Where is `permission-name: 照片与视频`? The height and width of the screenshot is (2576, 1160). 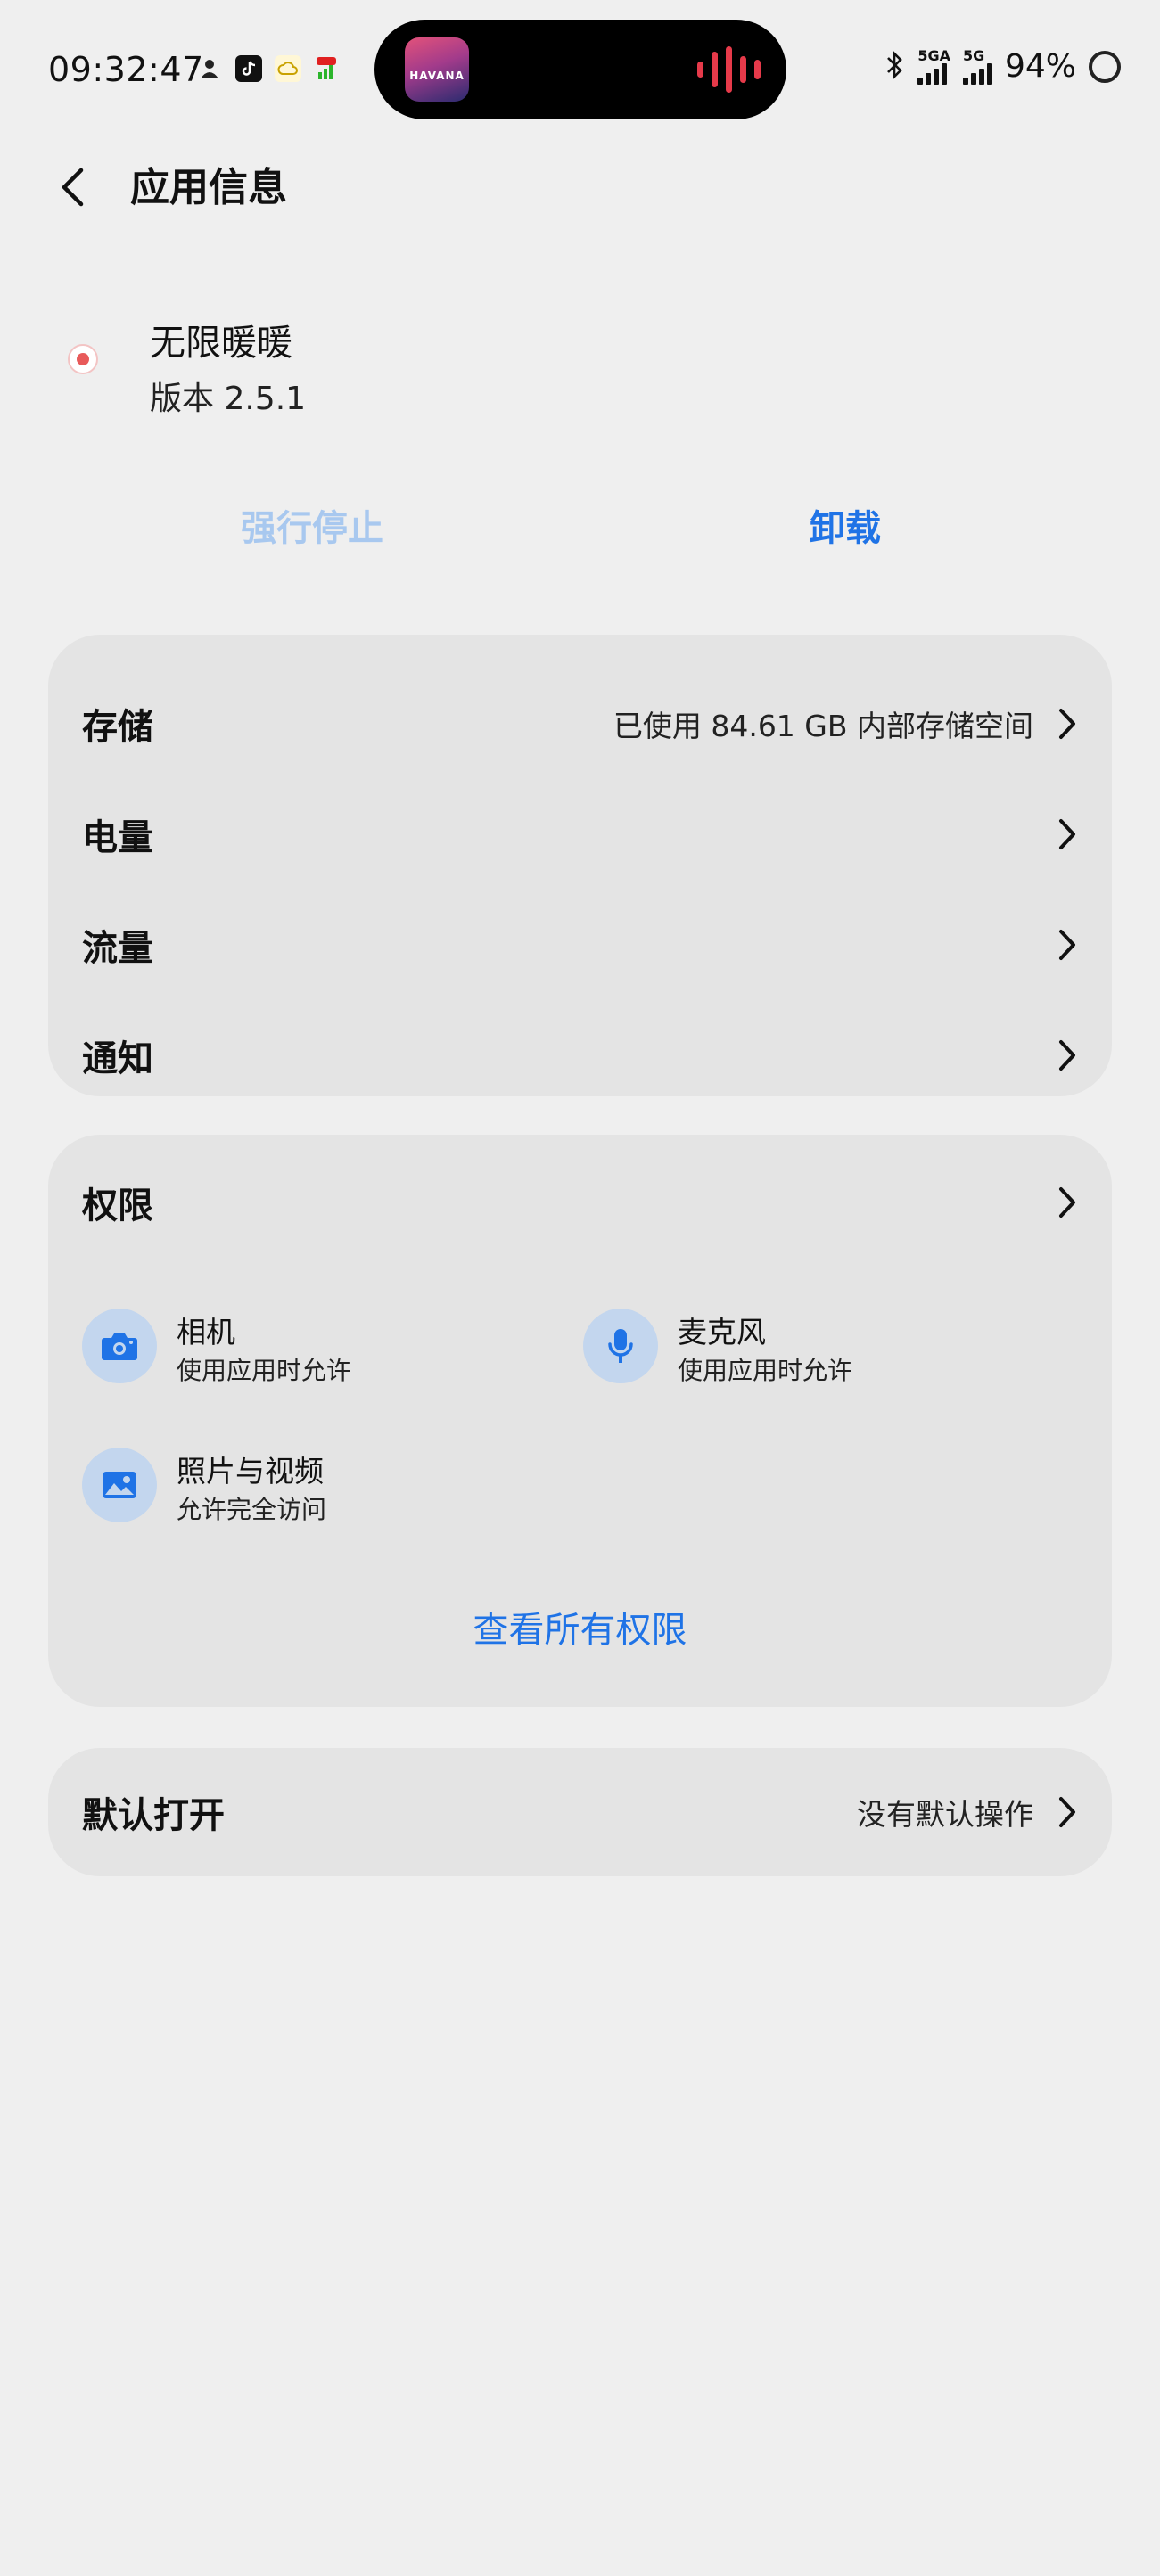 permission-name: 照片与视频 is located at coordinates (251, 1472).